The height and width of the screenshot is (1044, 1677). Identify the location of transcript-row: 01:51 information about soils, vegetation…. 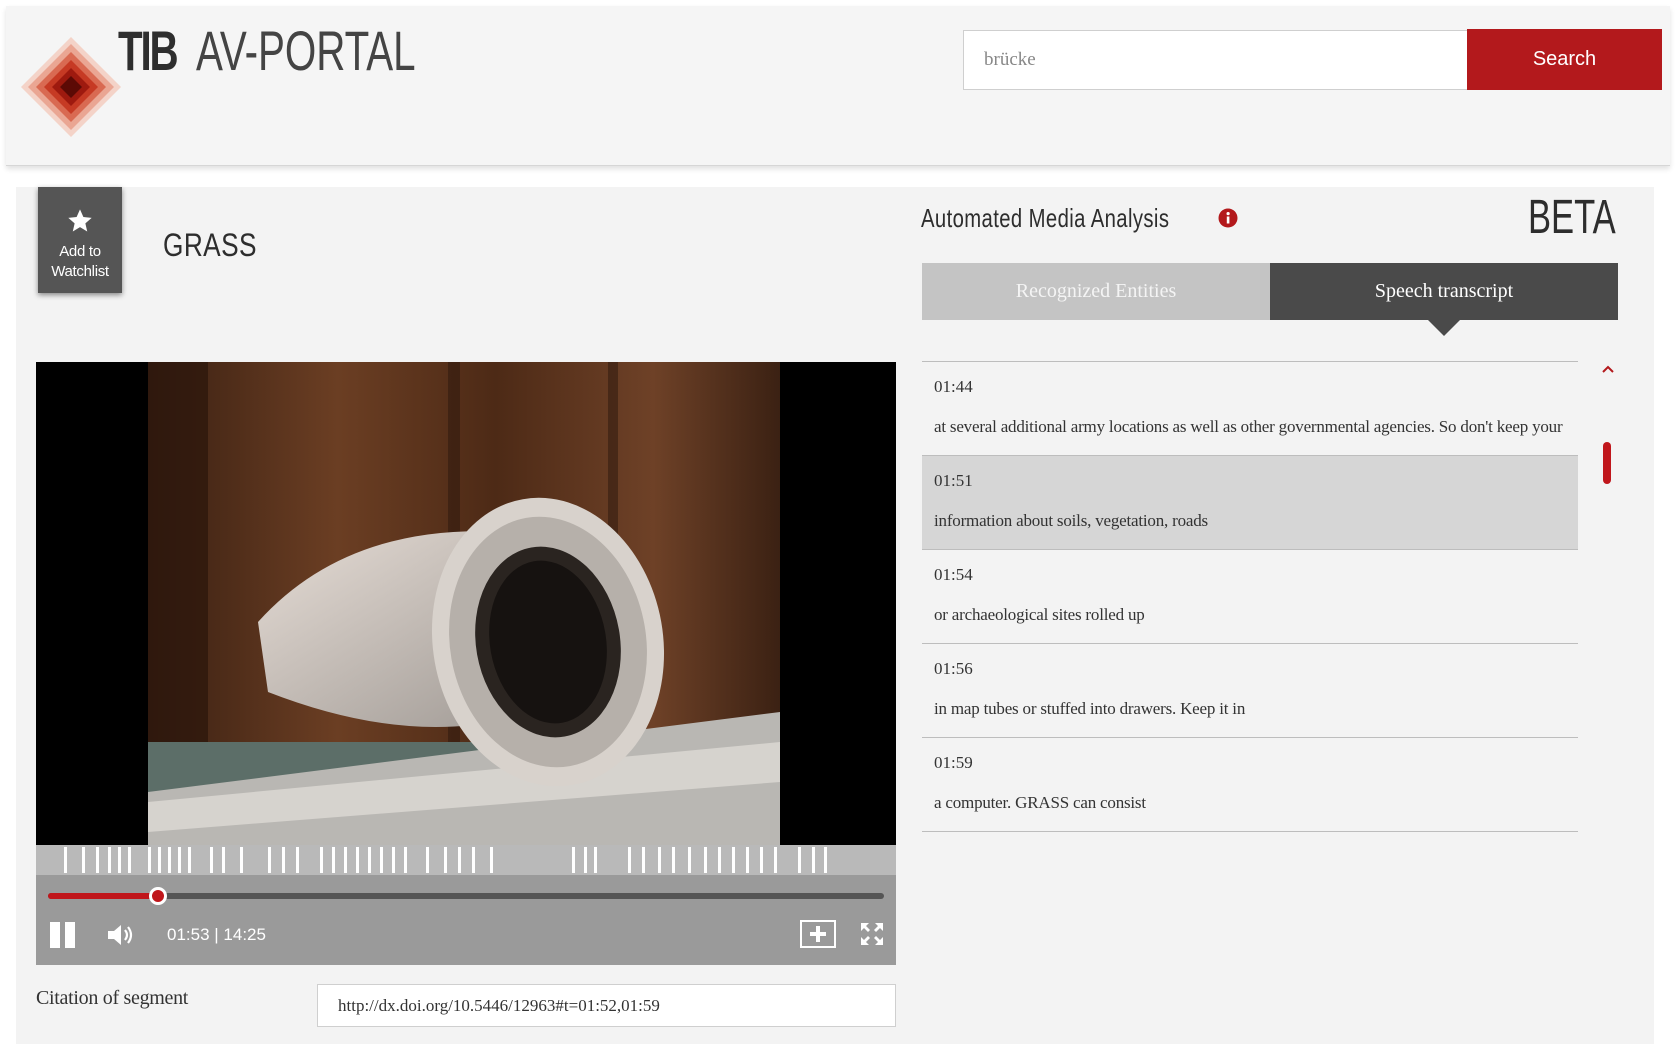
(1250, 503).